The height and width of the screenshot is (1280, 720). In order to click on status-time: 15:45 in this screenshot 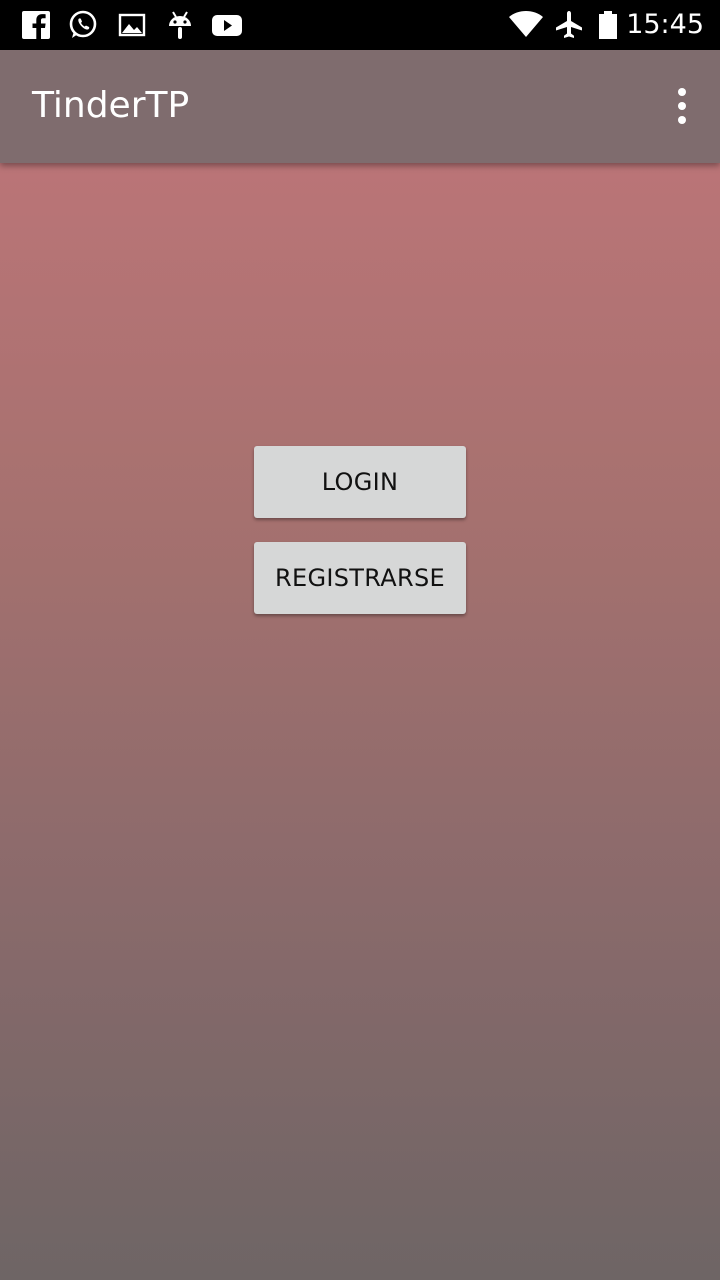, I will do `click(665, 24)`.